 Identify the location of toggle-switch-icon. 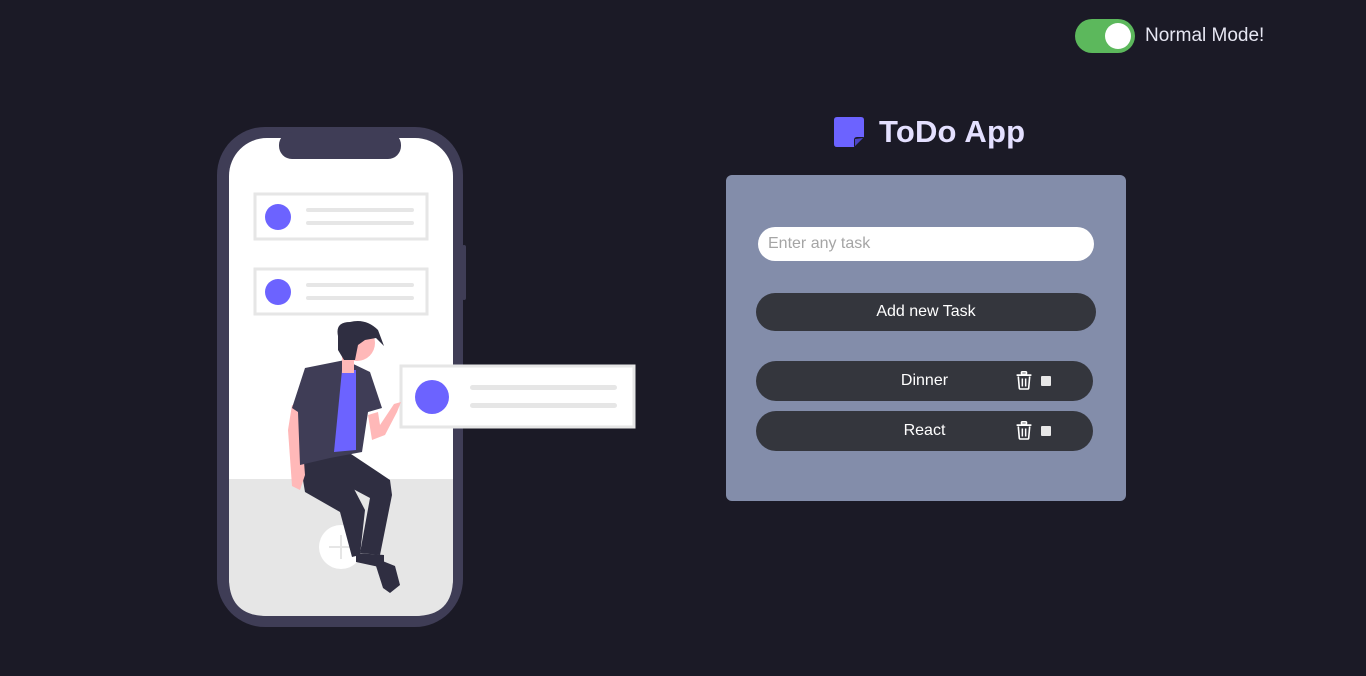
(1105, 36).